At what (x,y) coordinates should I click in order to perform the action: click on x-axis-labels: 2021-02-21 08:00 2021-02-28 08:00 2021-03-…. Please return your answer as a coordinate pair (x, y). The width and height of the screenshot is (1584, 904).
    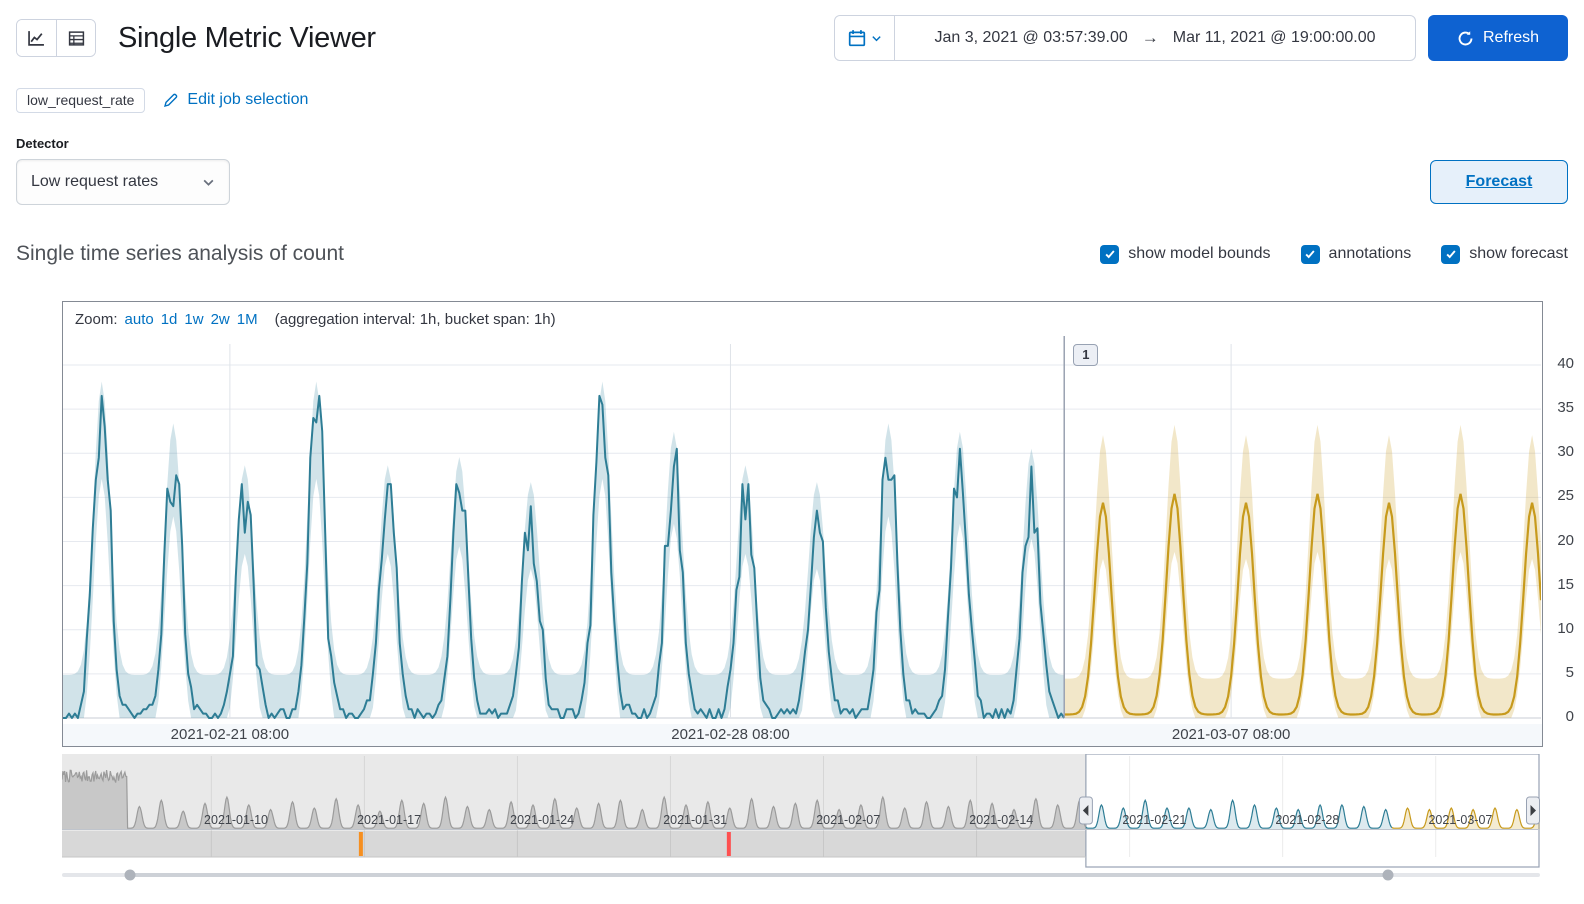
    Looking at the image, I should click on (802, 735).